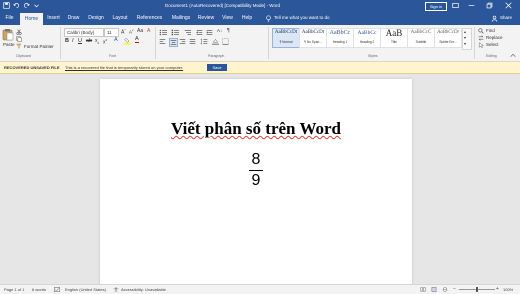  Describe the element at coordinates (508, 289) in the screenshot. I see `zoom-level: 100%` at that location.